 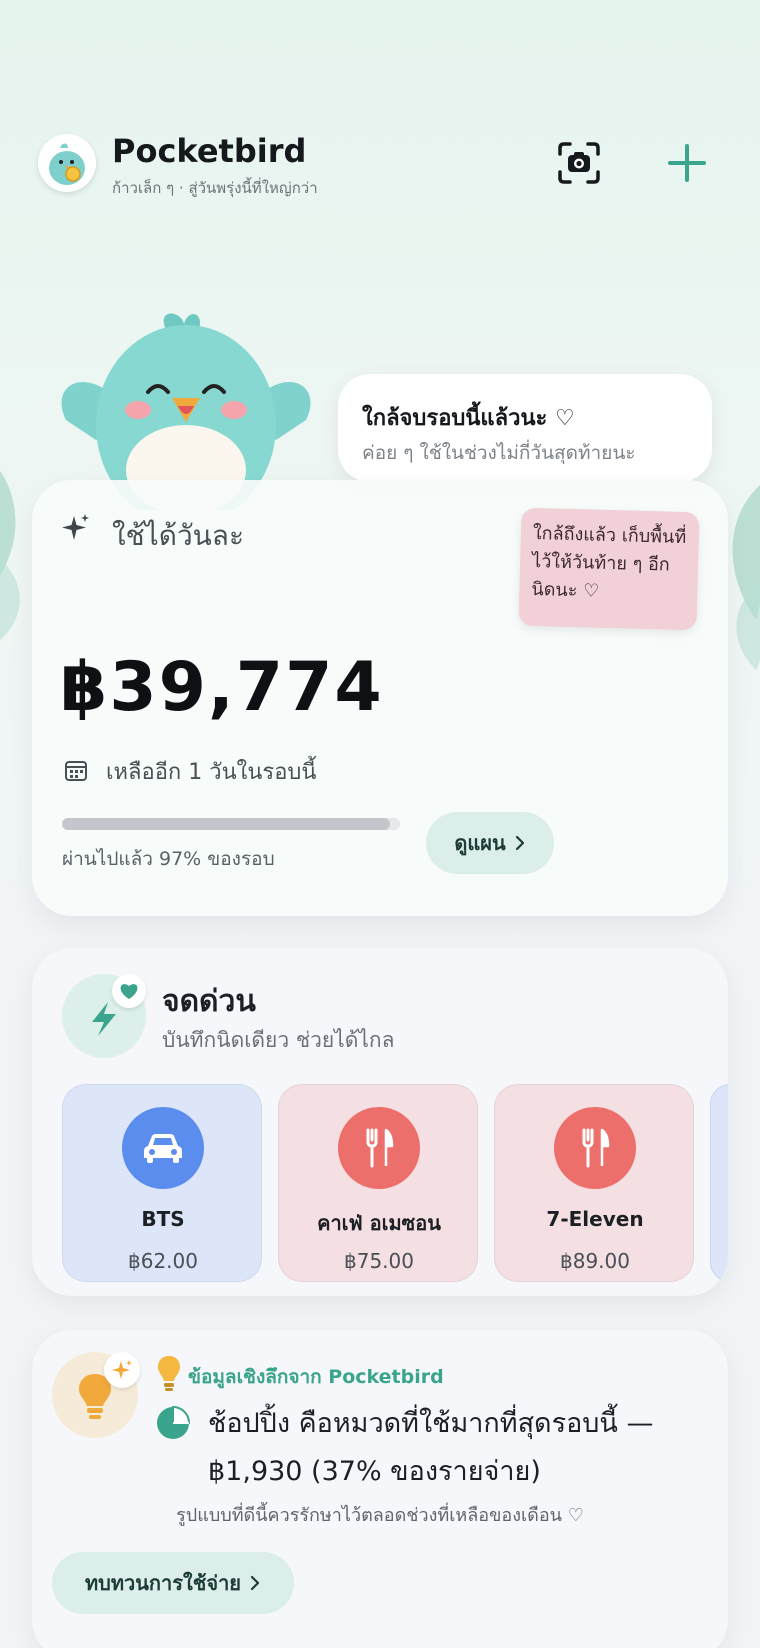 What do you see at coordinates (226, 824) in the screenshot?
I see `cycle-progress-fill` at bounding box center [226, 824].